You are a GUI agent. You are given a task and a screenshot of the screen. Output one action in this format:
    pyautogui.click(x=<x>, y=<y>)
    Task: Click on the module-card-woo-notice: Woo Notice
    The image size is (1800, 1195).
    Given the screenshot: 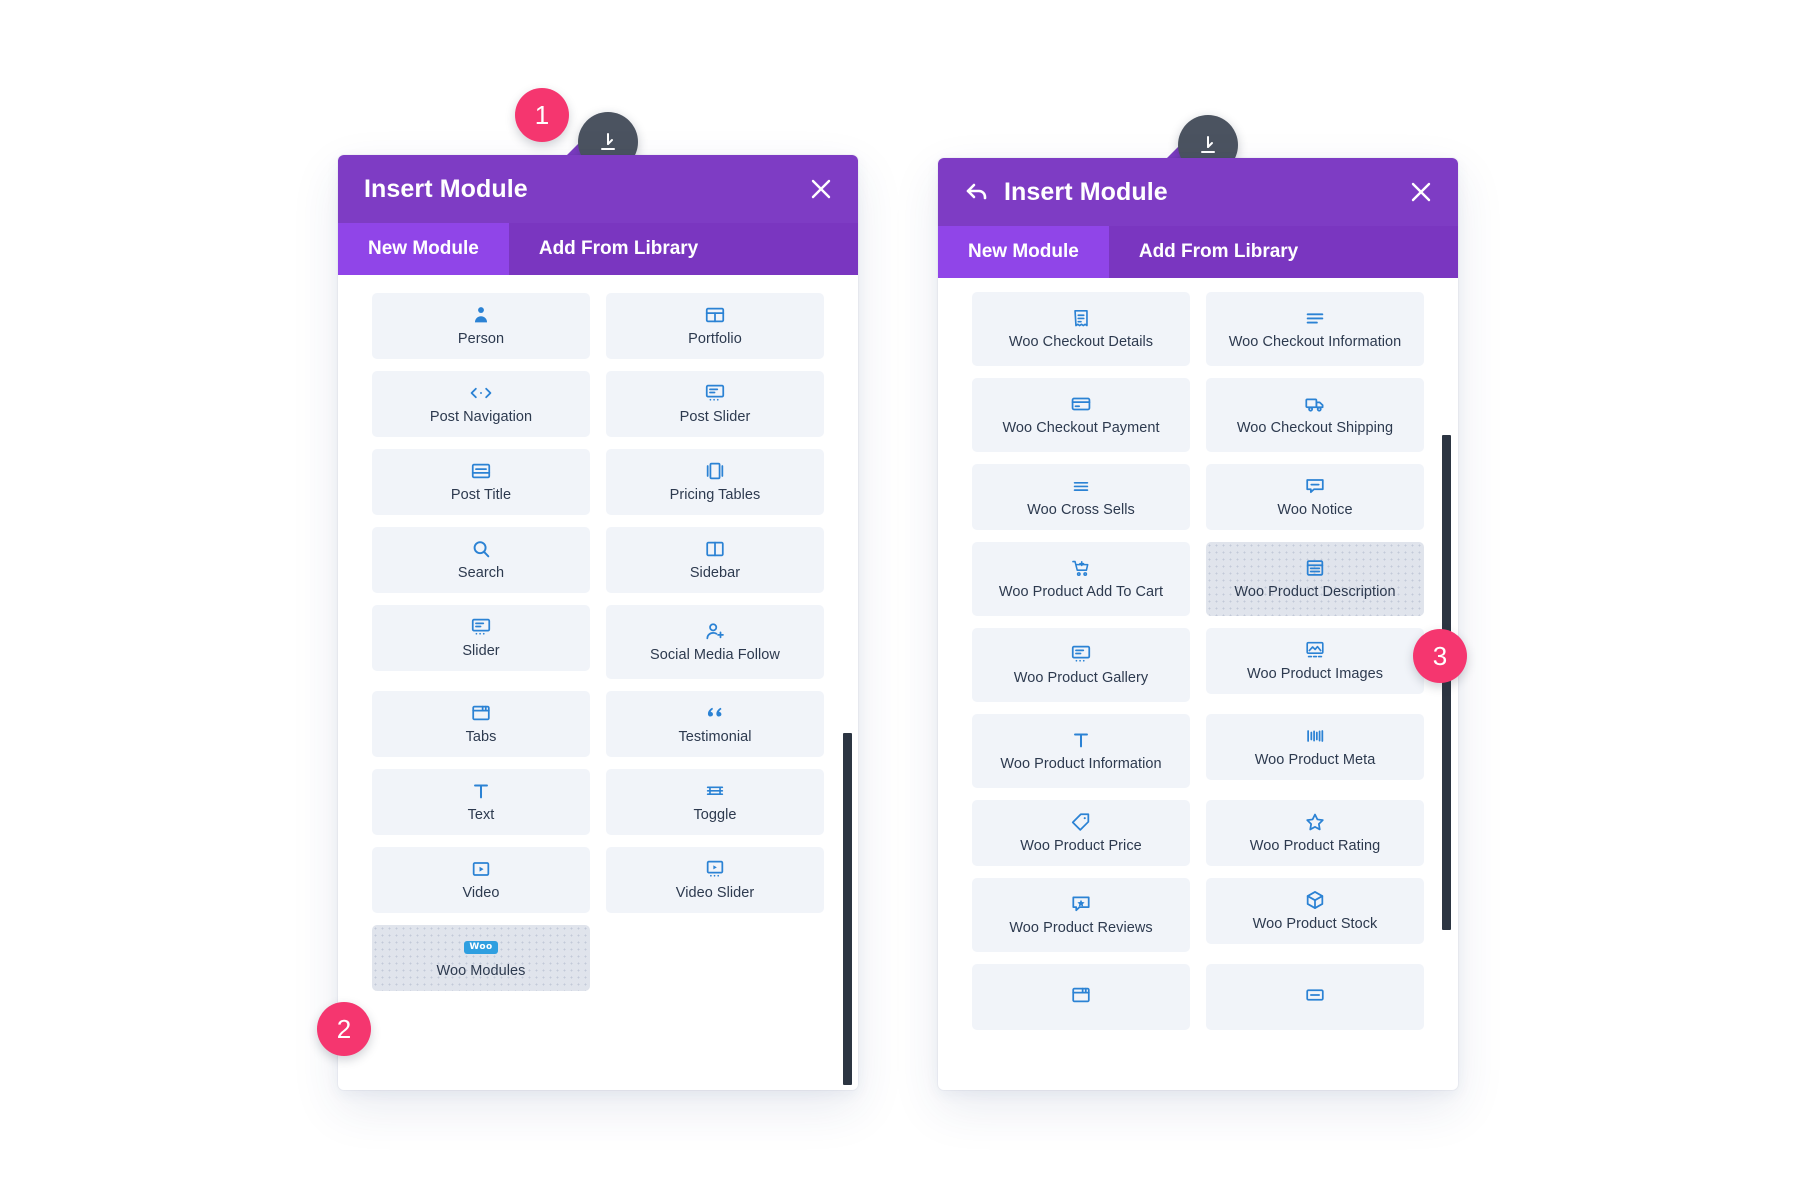 What is the action you would take?
    pyautogui.click(x=1315, y=497)
    